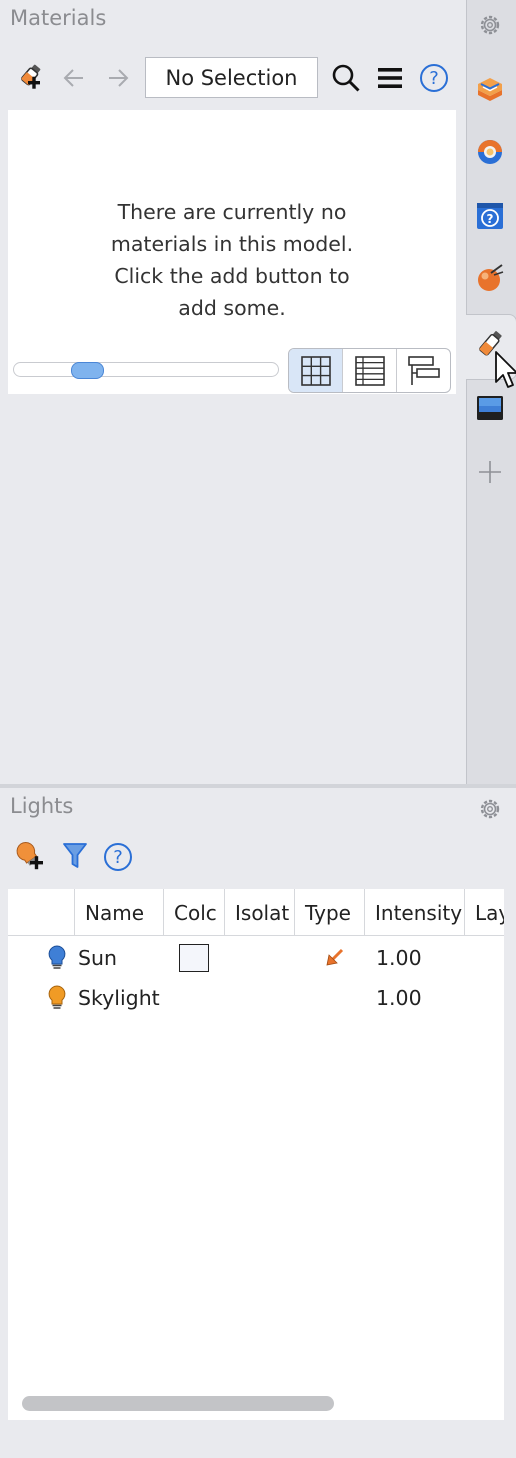 The image size is (516, 1458). What do you see at coordinates (232, 244) in the screenshot?
I see `empty-message-line: materials in this model.` at bounding box center [232, 244].